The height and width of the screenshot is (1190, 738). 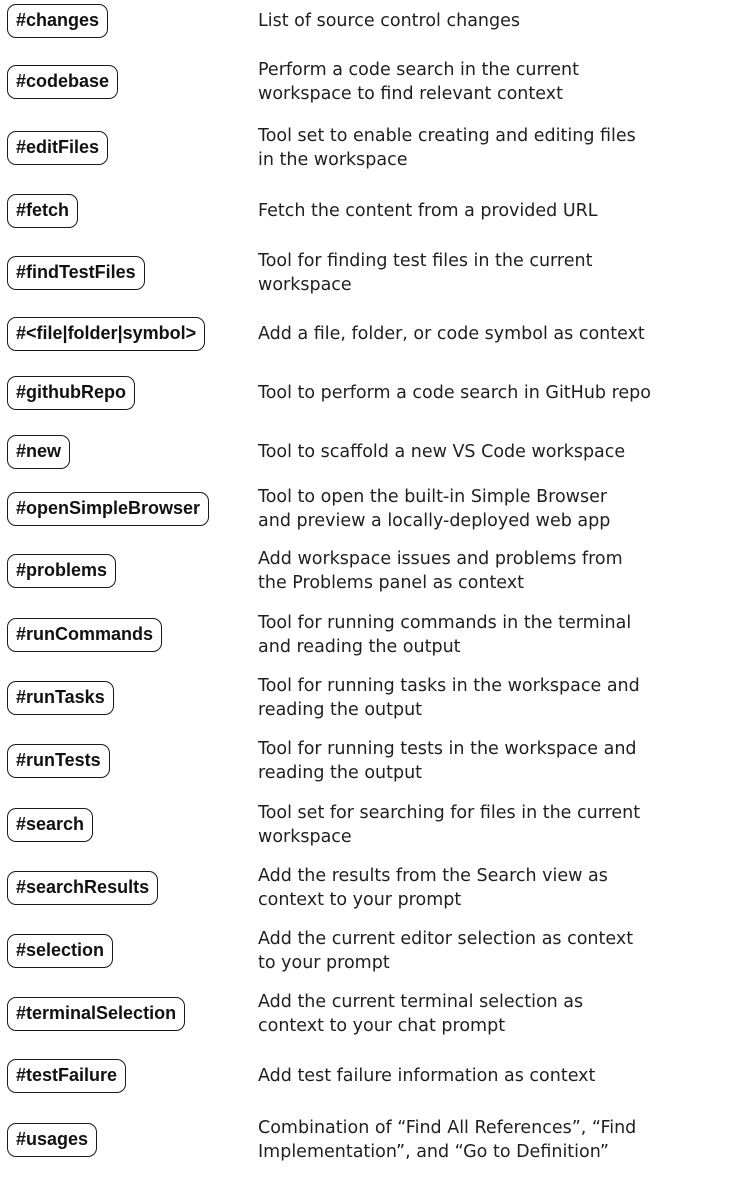 What do you see at coordinates (85, 635) in the screenshot?
I see `tool-tag: #runCommands` at bounding box center [85, 635].